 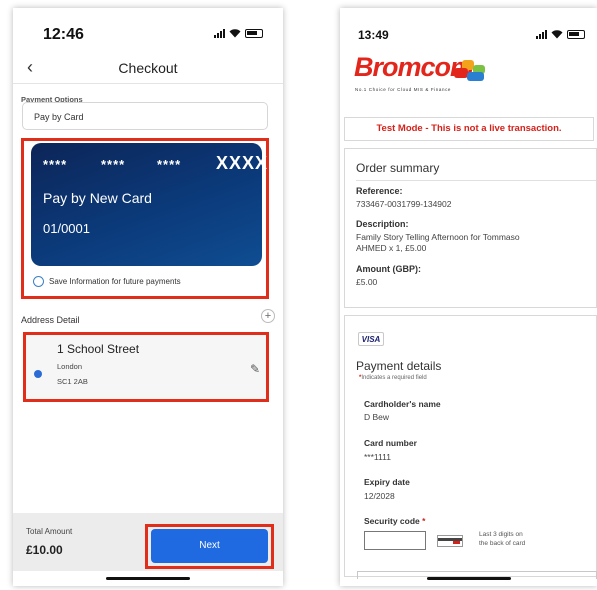 I want to click on amount-value: £5.00, so click(x=367, y=282).